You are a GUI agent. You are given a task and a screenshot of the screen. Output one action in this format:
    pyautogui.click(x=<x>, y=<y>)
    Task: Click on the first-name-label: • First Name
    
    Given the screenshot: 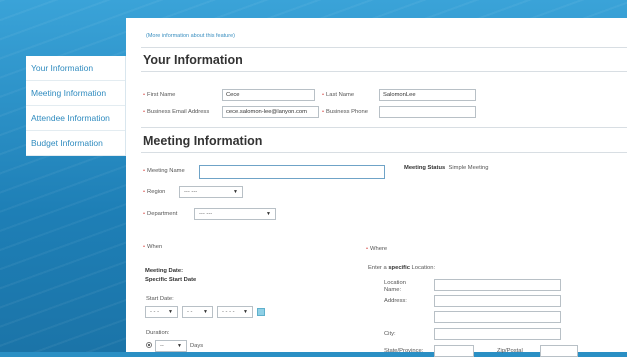 What is the action you would take?
    pyautogui.click(x=159, y=95)
    